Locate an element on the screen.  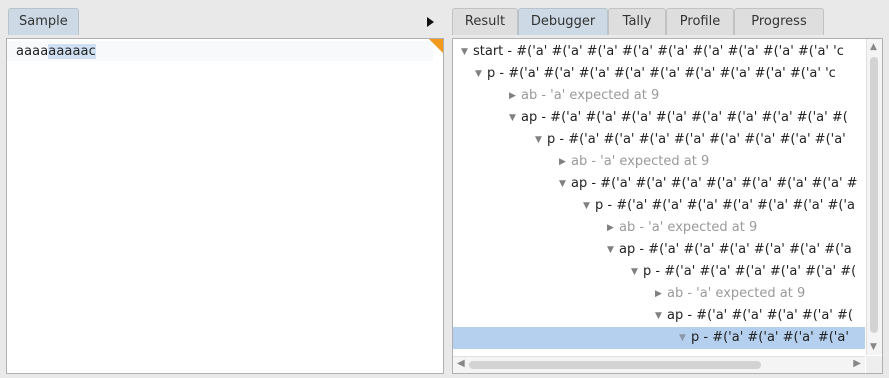
error-corner-marker-icon is located at coordinates (436, 46).